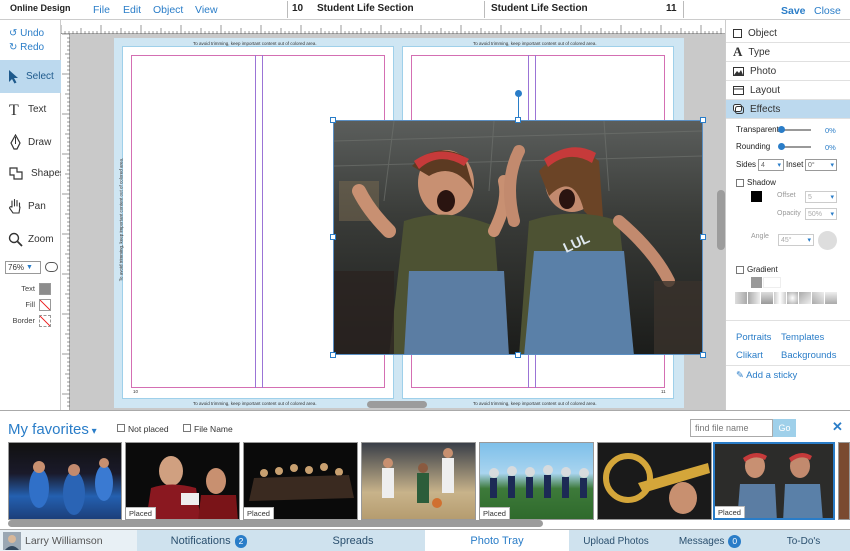 The height and width of the screenshot is (551, 850). I want to click on menu-edit: Edit, so click(132, 10).